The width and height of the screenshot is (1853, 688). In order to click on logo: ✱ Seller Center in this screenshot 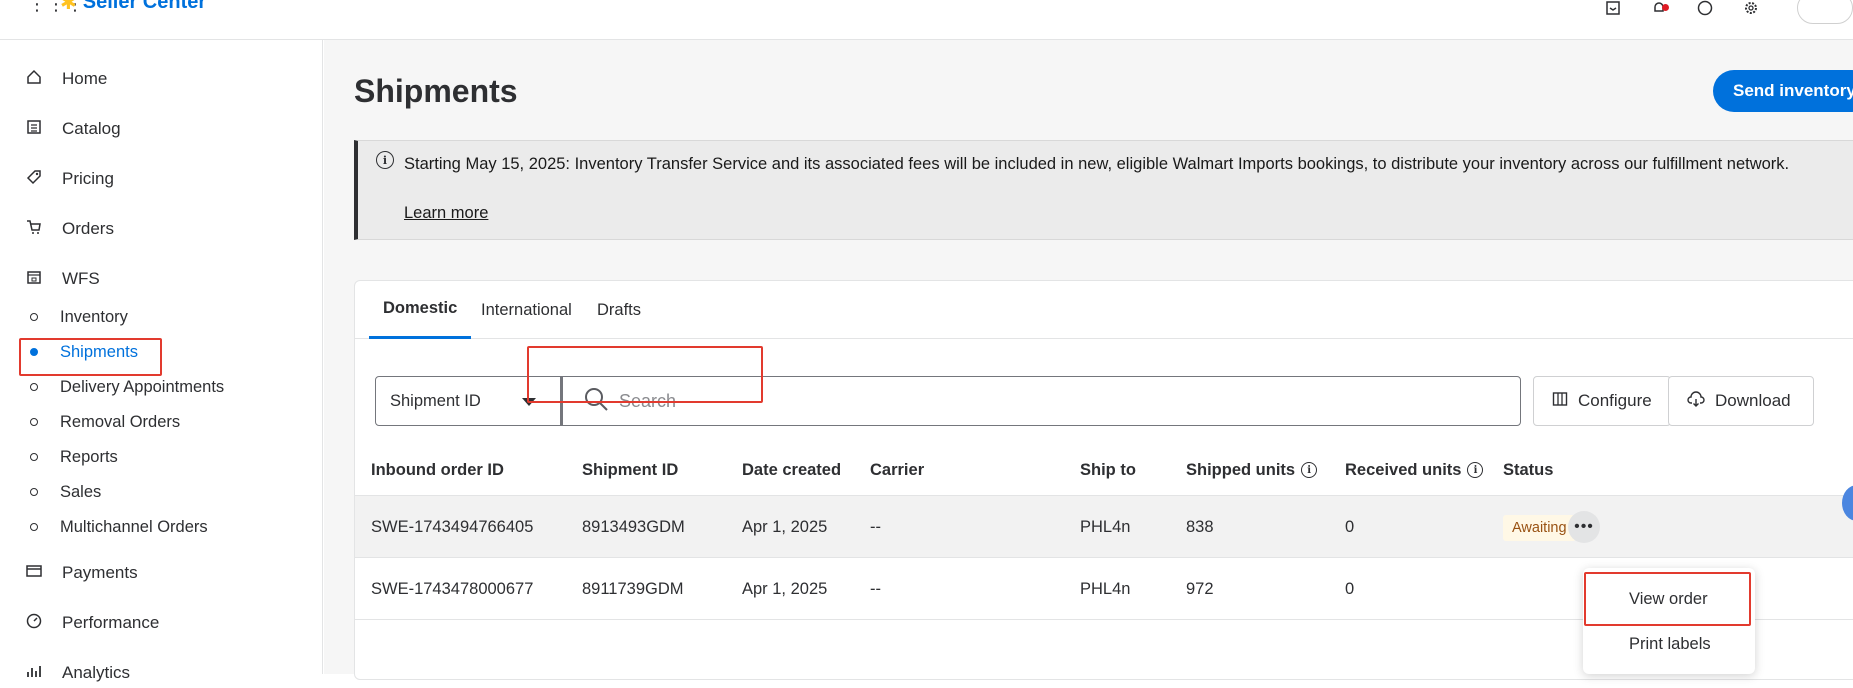, I will do `click(133, 7)`.